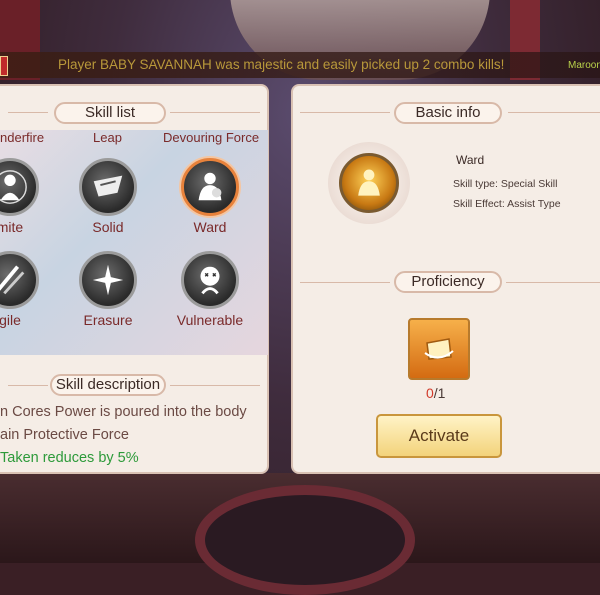  Describe the element at coordinates (64, 435) in the screenshot. I see `skill-description-line: ain Protective Force` at that location.